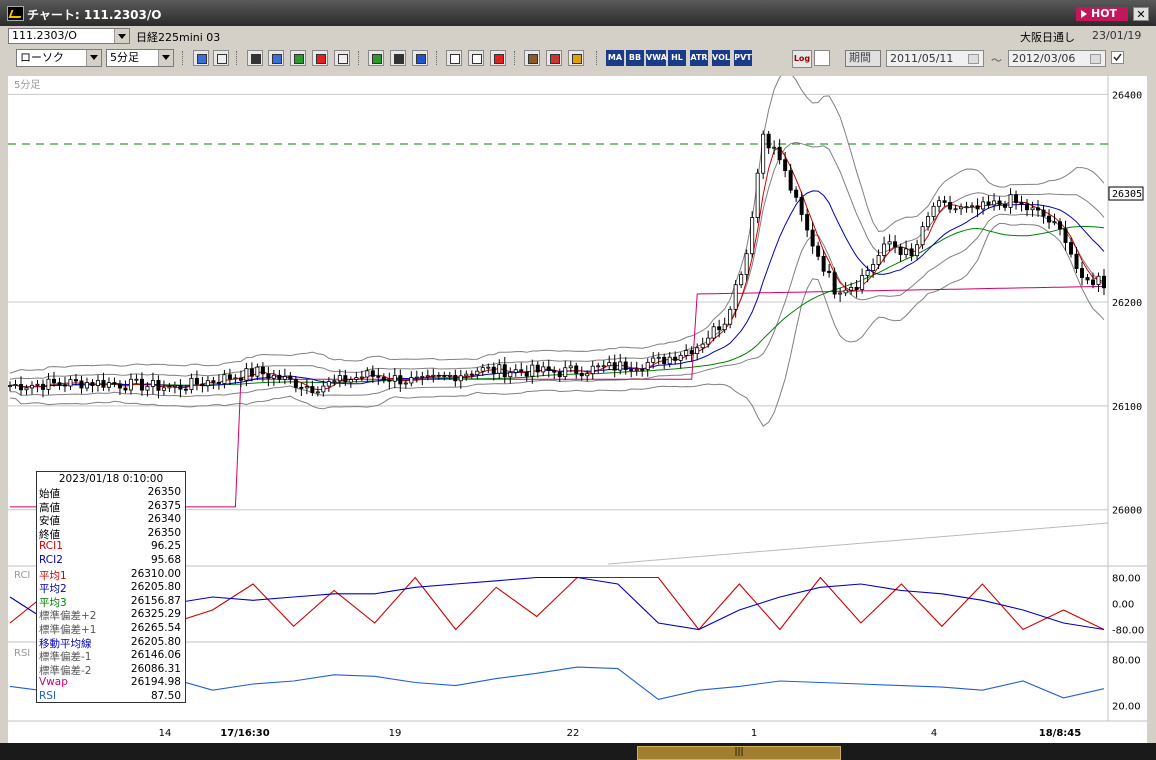  What do you see at coordinates (398, 58) in the screenshot?
I see `cursor-icon` at bounding box center [398, 58].